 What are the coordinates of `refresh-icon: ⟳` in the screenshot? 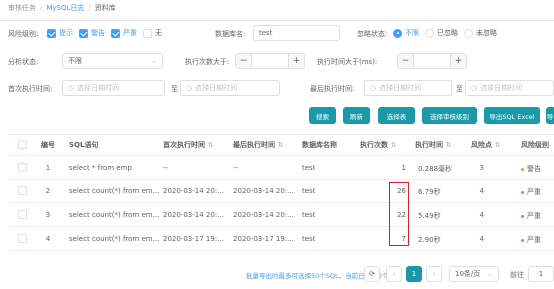 It's located at (372, 274).